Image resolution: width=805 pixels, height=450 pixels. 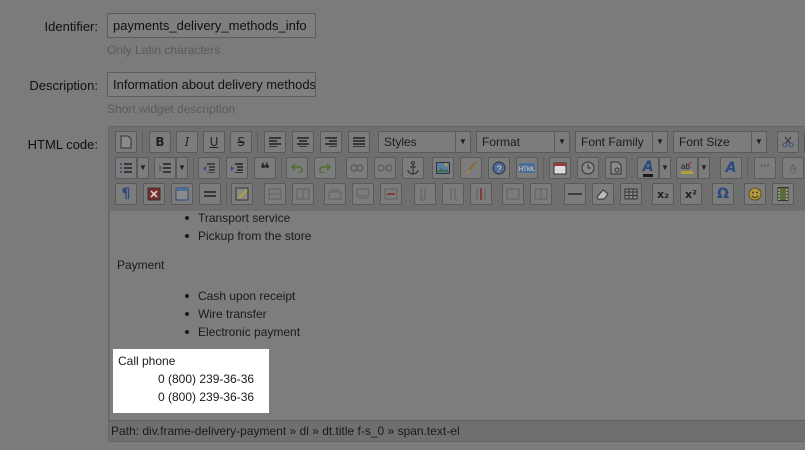 What do you see at coordinates (481, 194) in the screenshot?
I see `delete-col-icon` at bounding box center [481, 194].